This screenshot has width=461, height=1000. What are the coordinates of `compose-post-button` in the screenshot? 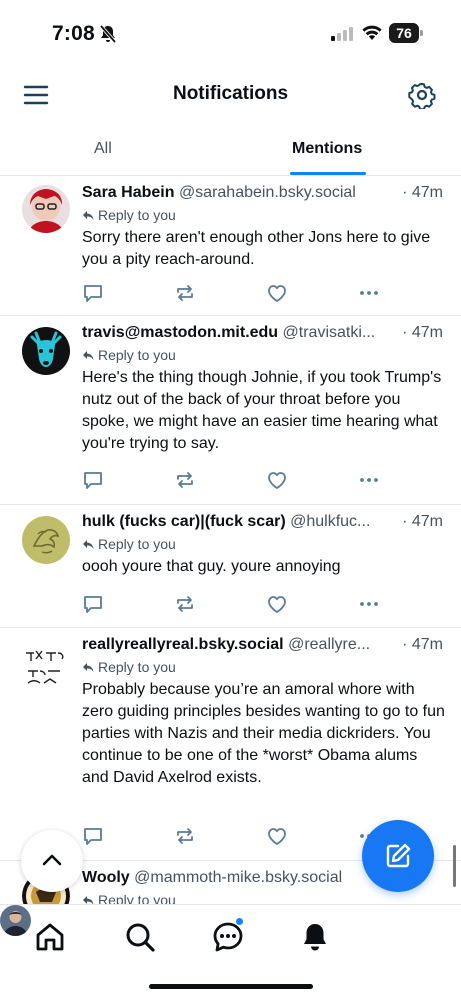 It's located at (398, 856).